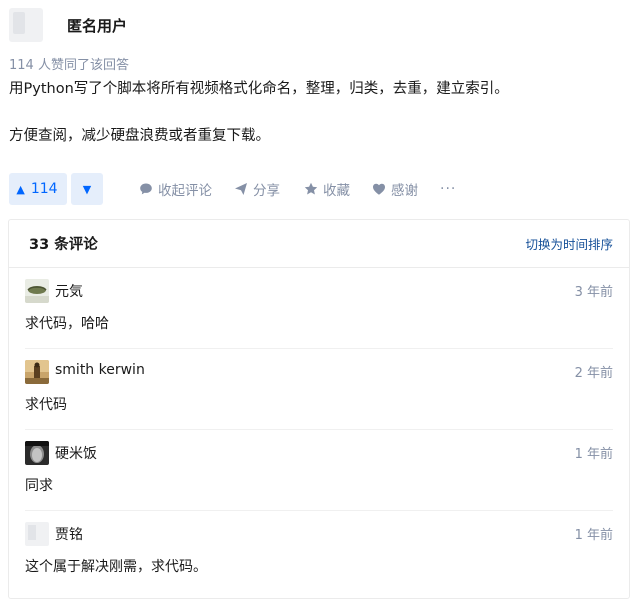  Describe the element at coordinates (26, 25) in the screenshot. I see `anonymous-avatar` at that location.